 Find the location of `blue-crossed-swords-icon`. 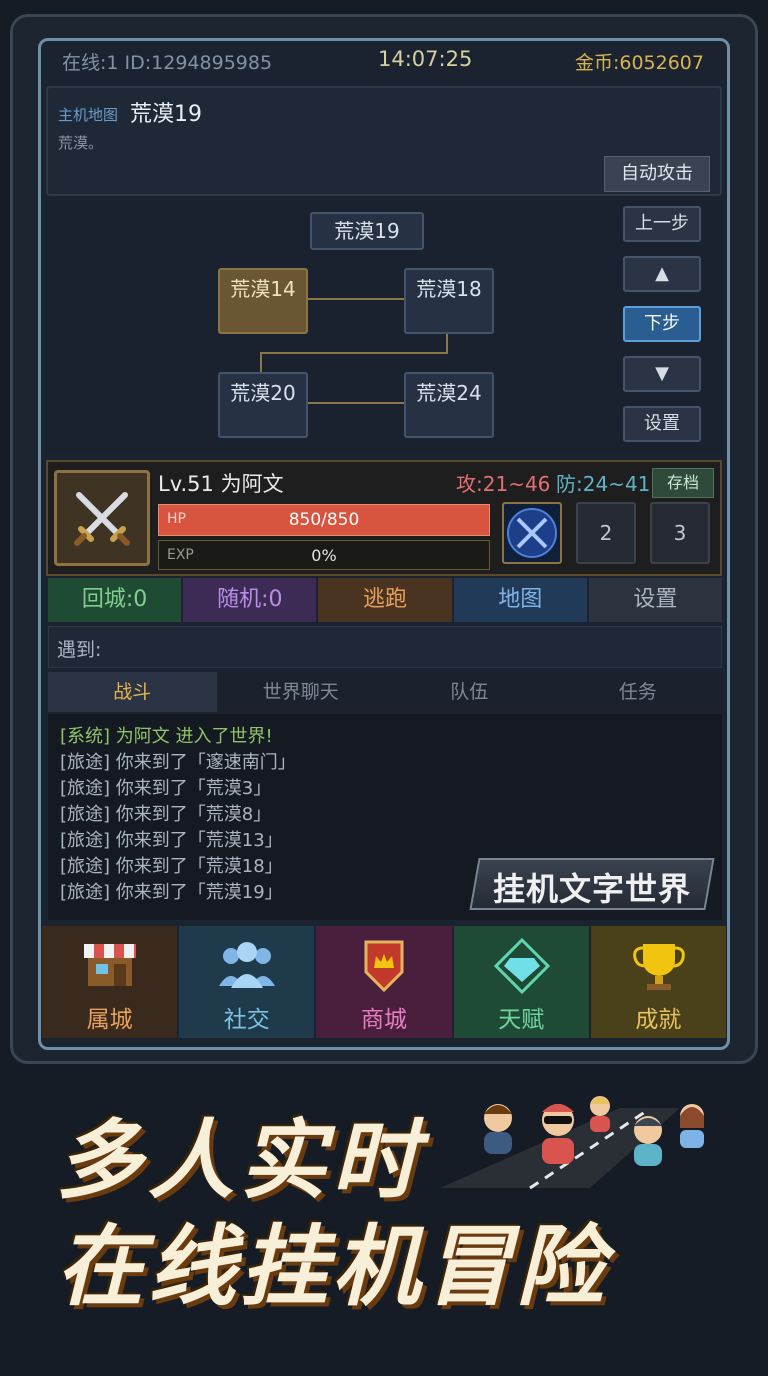

blue-crossed-swords-icon is located at coordinates (532, 533).